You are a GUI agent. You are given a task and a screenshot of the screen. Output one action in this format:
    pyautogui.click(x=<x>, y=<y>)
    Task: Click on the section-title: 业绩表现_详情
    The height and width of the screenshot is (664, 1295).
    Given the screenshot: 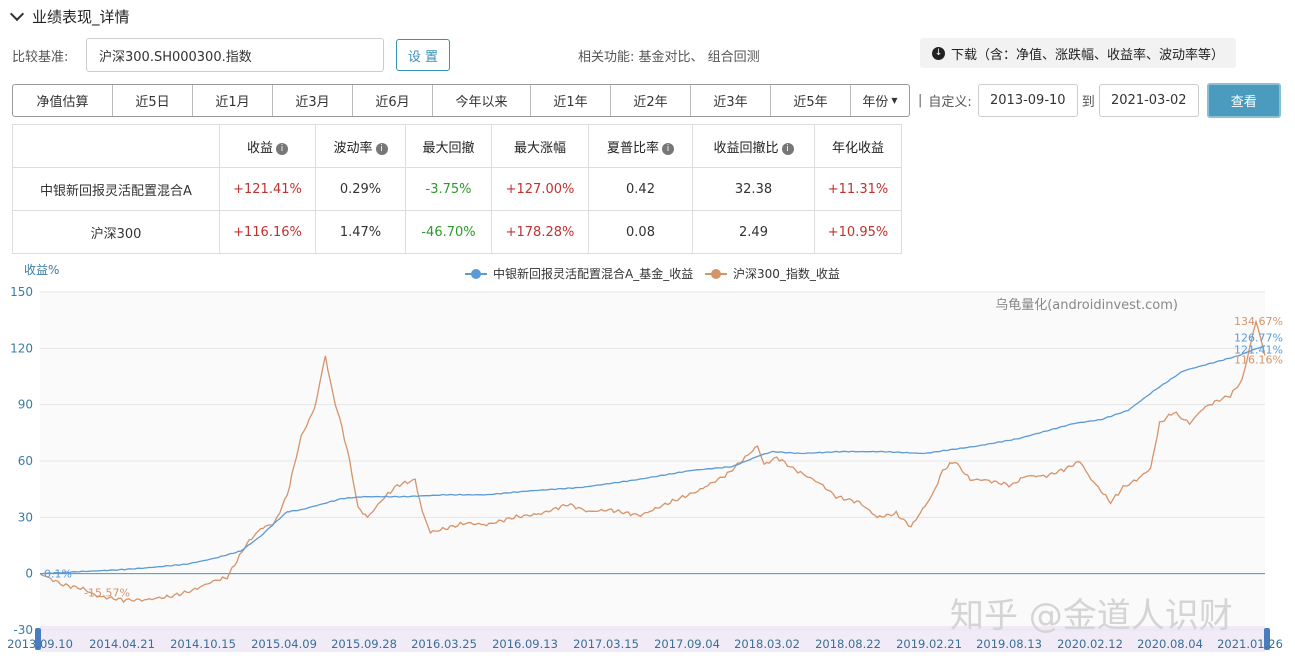 What is the action you would take?
    pyautogui.click(x=81, y=16)
    